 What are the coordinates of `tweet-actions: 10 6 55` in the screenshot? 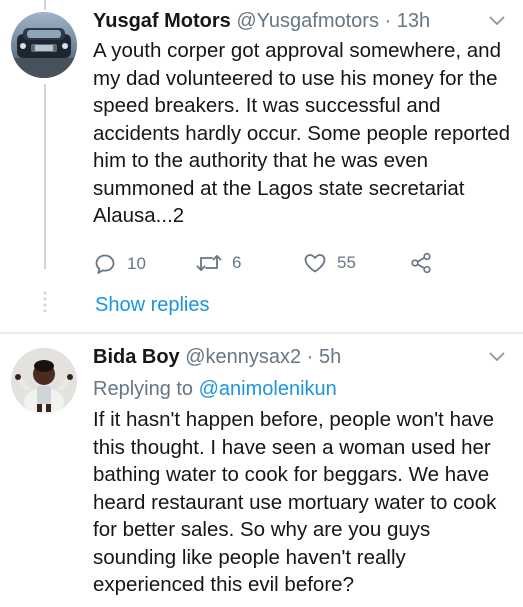 It's located at (261, 265).